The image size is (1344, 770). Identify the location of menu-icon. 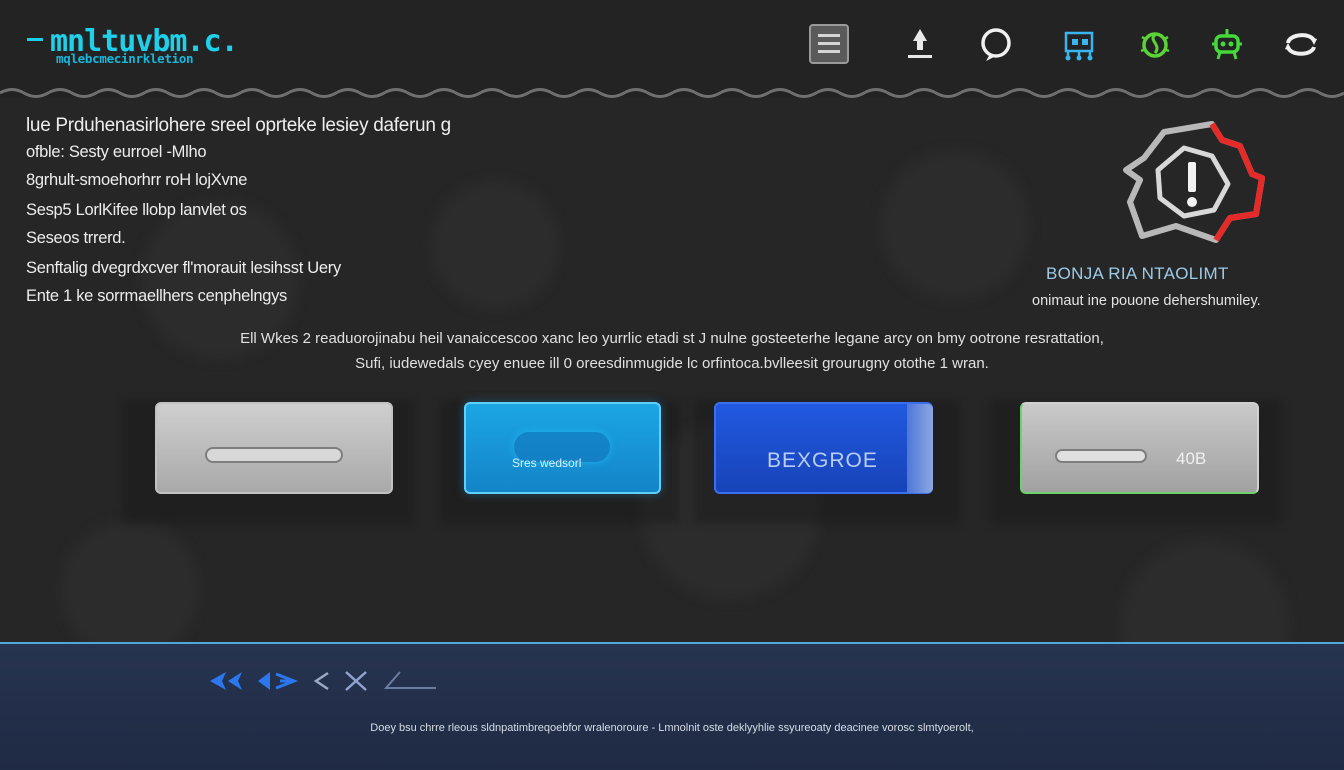
(829, 44).